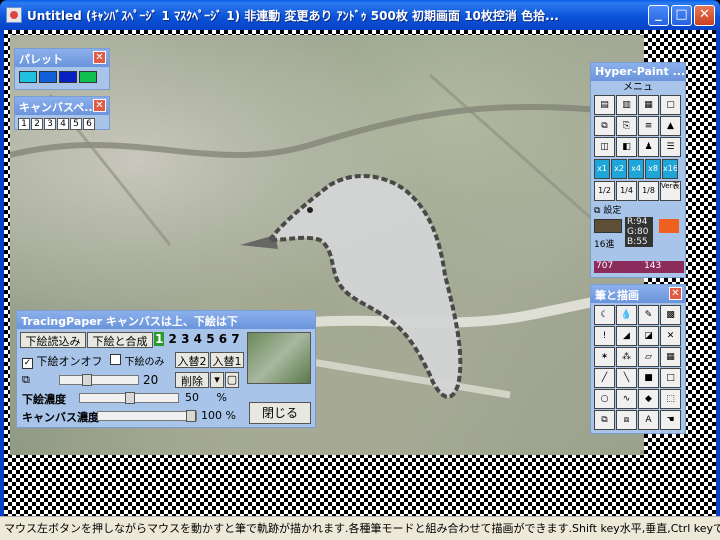  Describe the element at coordinates (191, 416) in the screenshot. I see `canvas-density-slider-thumb` at that location.